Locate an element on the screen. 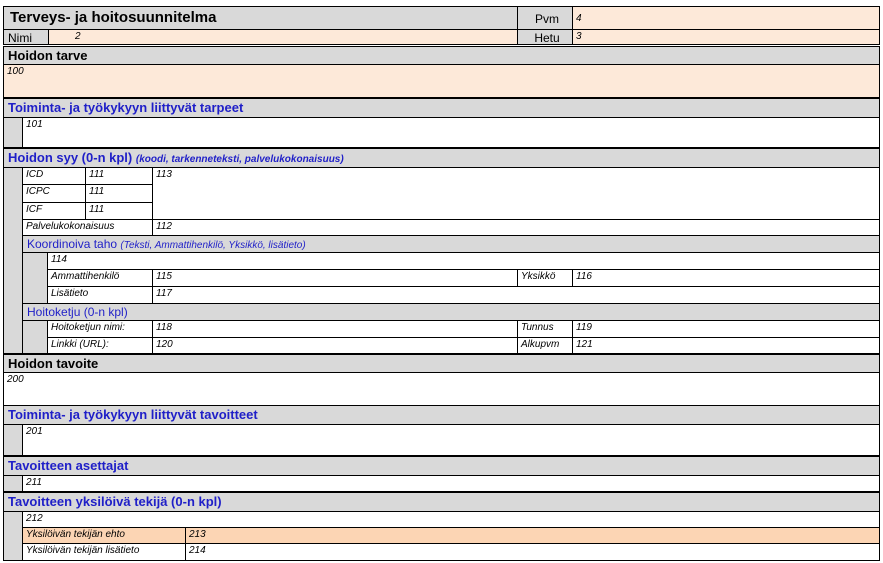  hoidon-tarve-field: 100 is located at coordinates (441, 81).